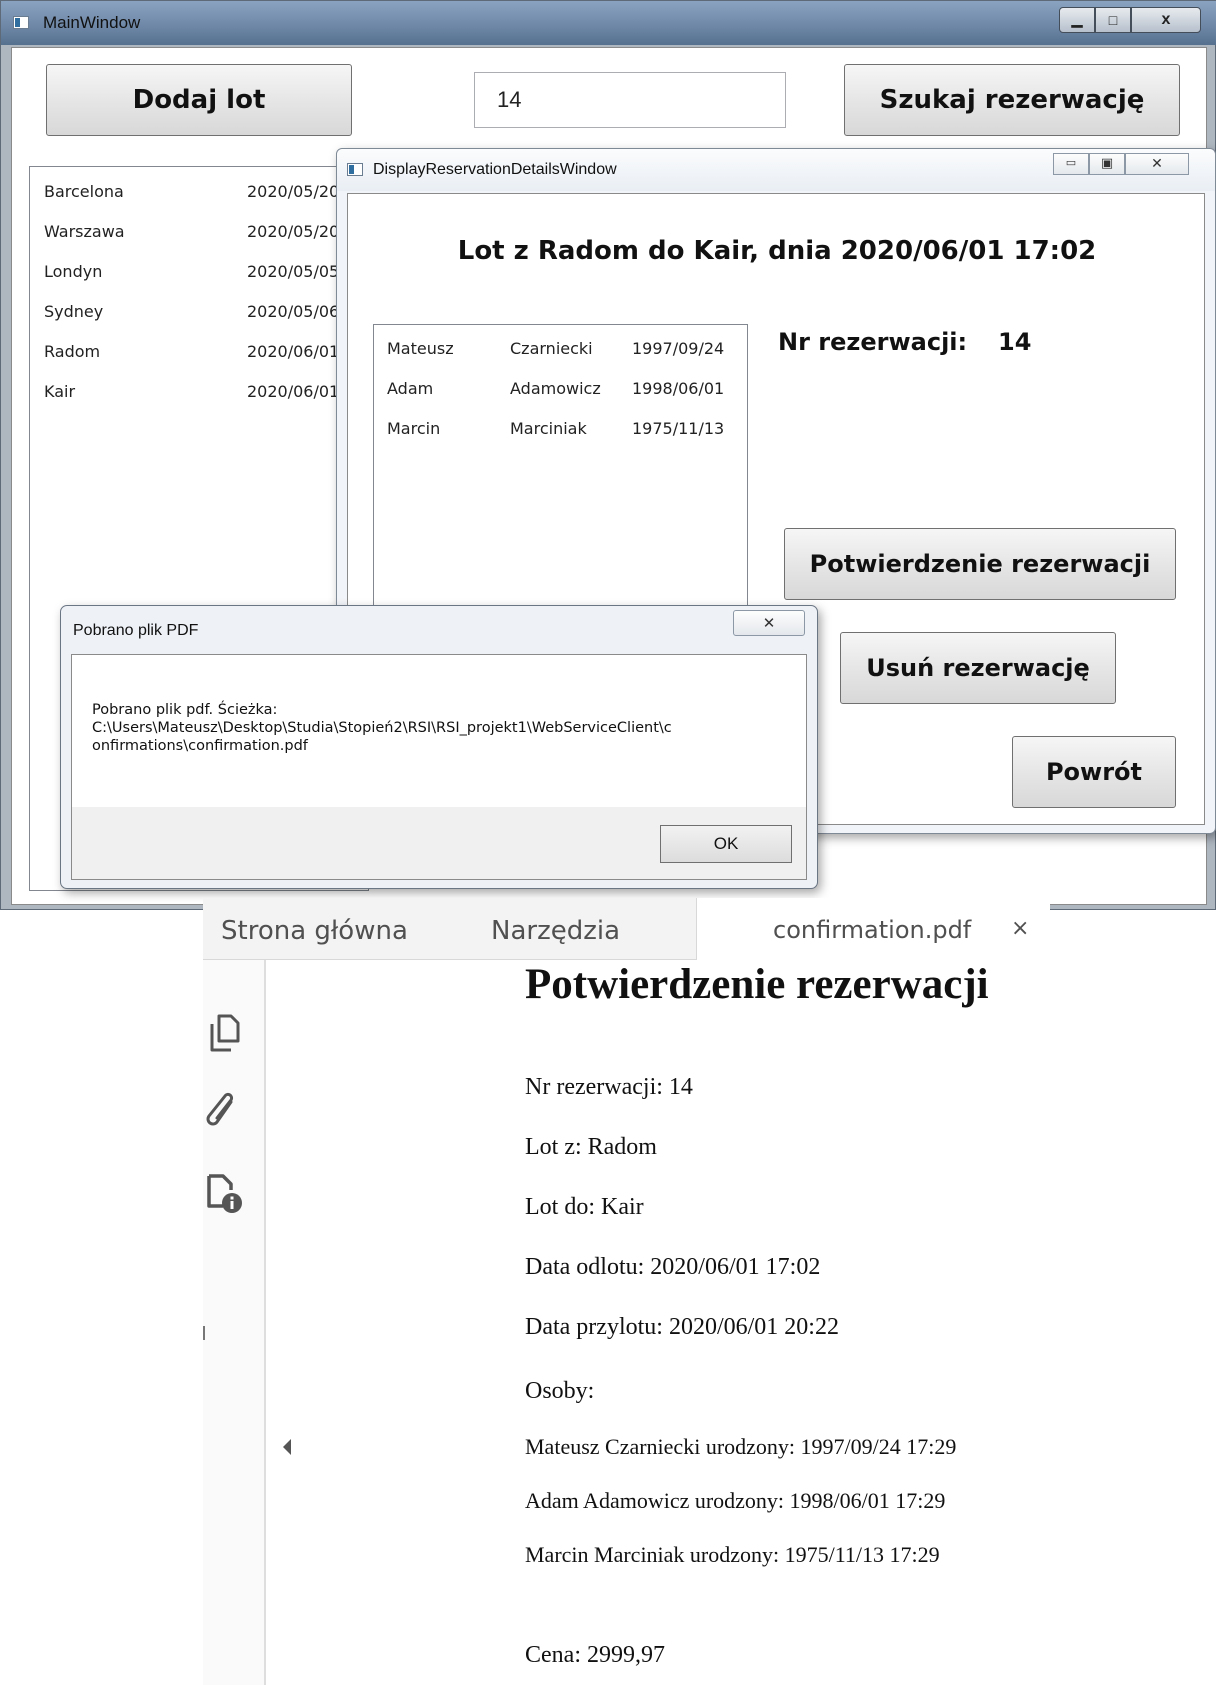 Image resolution: width=1216 pixels, height=1685 pixels. Describe the element at coordinates (595, 1655) in the screenshot. I see `doc-price: Cena: 2999,97` at that location.